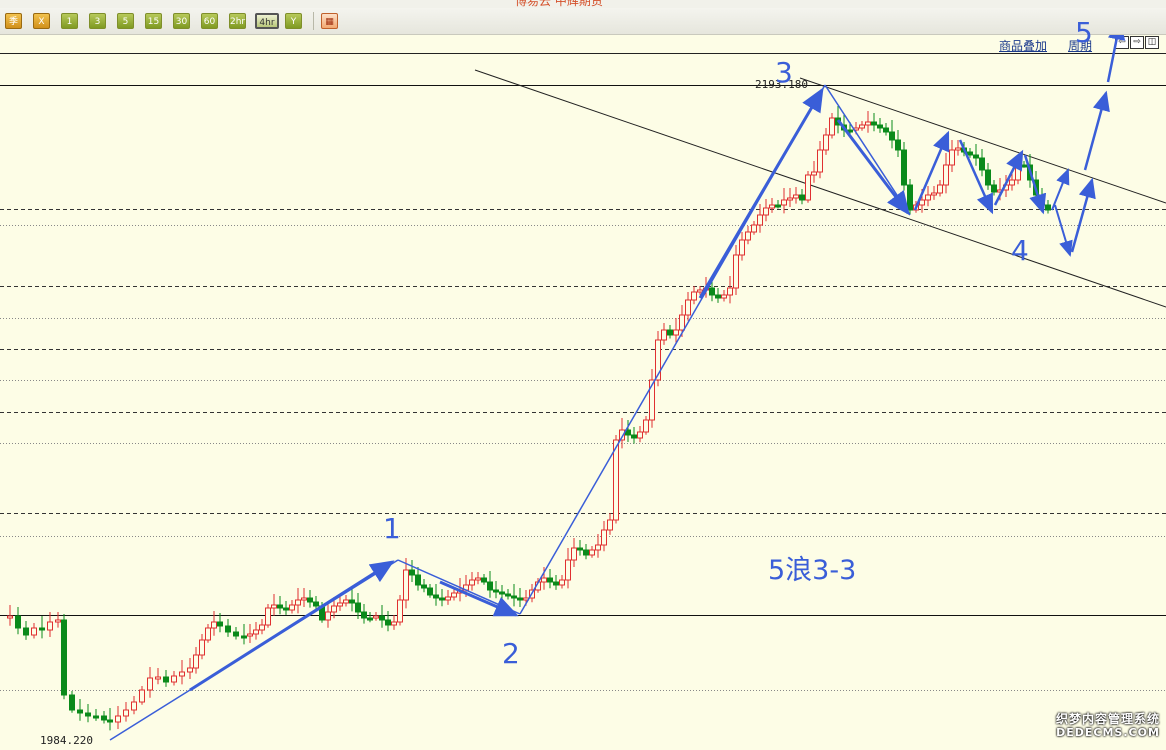 The image size is (1166, 750). Describe the element at coordinates (97, 21) in the screenshot. I see `period-button-3: 3` at that location.